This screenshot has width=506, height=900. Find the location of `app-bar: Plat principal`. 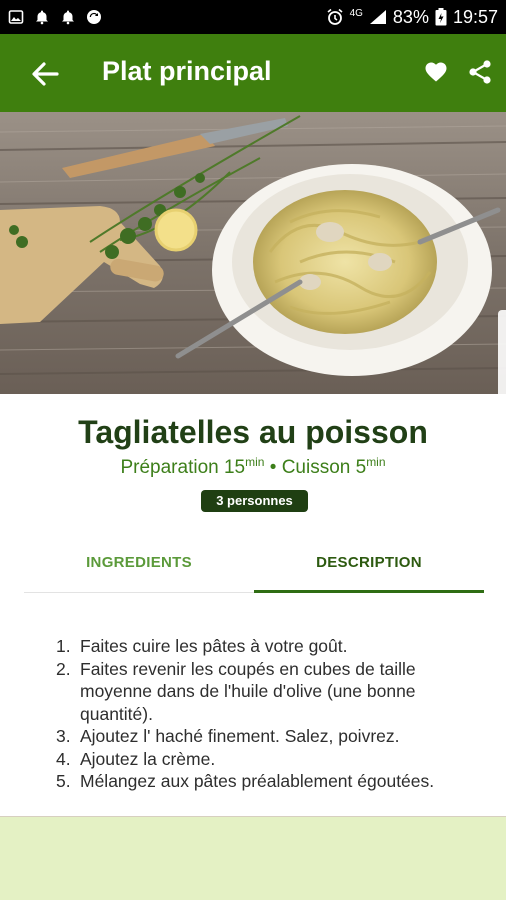

app-bar: Plat principal is located at coordinates (253, 73).